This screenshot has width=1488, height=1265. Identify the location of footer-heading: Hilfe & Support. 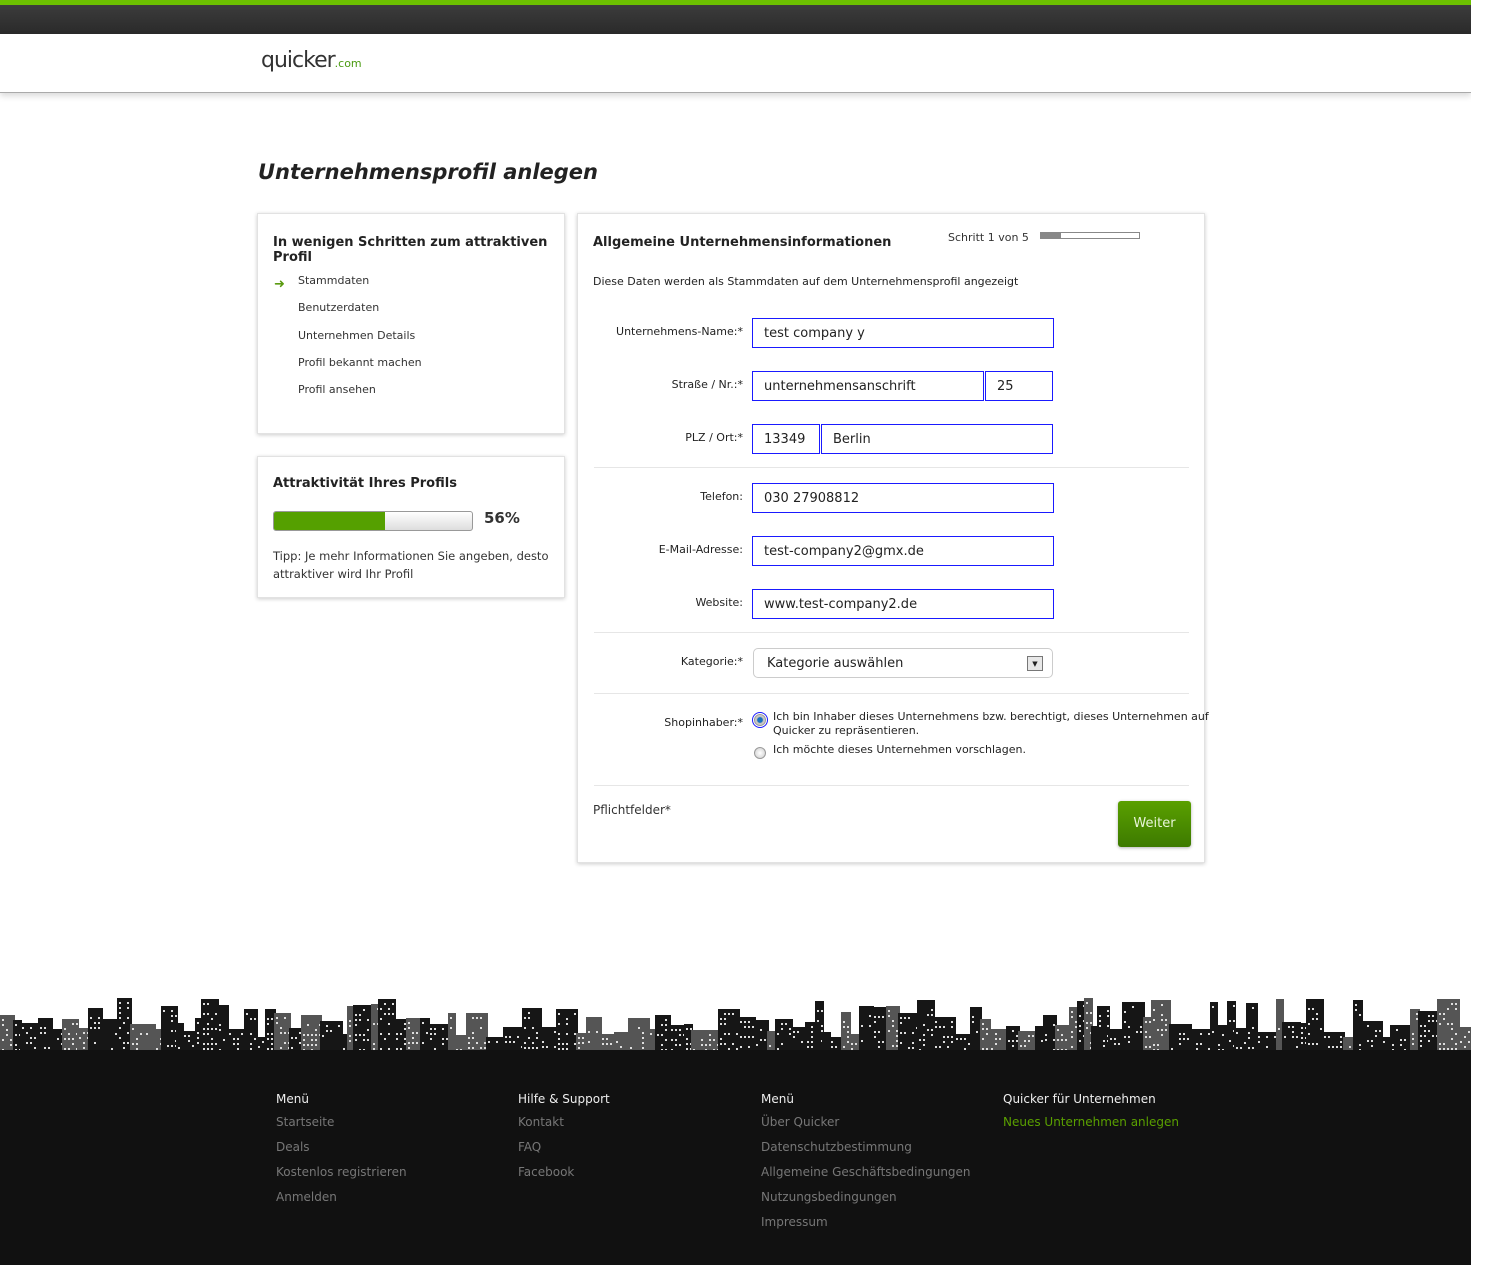
(564, 1099).